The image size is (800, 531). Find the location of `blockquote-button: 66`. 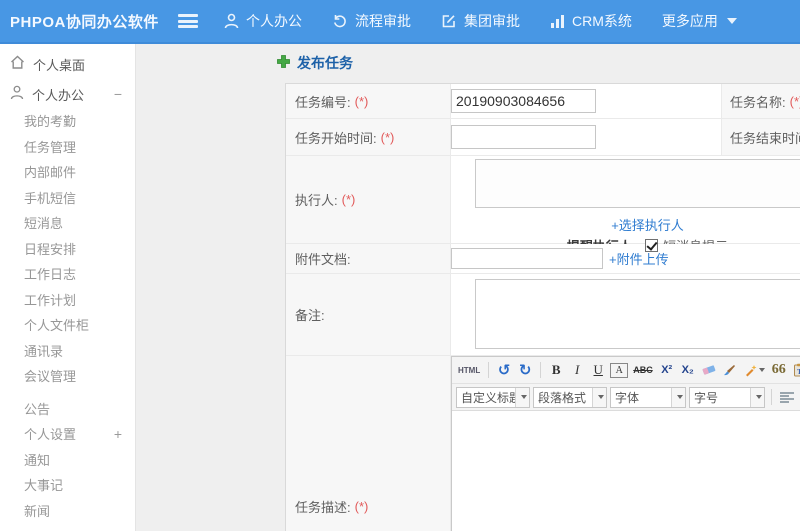

blockquote-button: 66 is located at coordinates (779, 370).